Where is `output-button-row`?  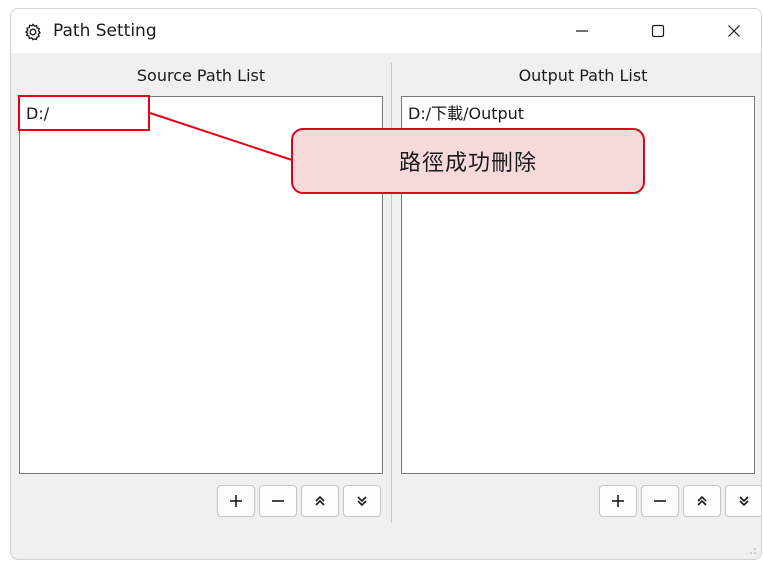 output-button-row is located at coordinates (680, 501).